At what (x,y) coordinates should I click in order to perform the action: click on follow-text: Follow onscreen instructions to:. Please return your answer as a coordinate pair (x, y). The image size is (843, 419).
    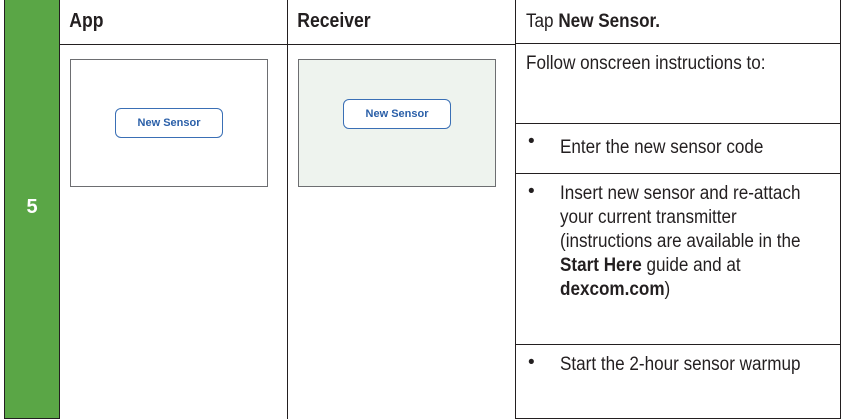
    Looking at the image, I should click on (646, 63).